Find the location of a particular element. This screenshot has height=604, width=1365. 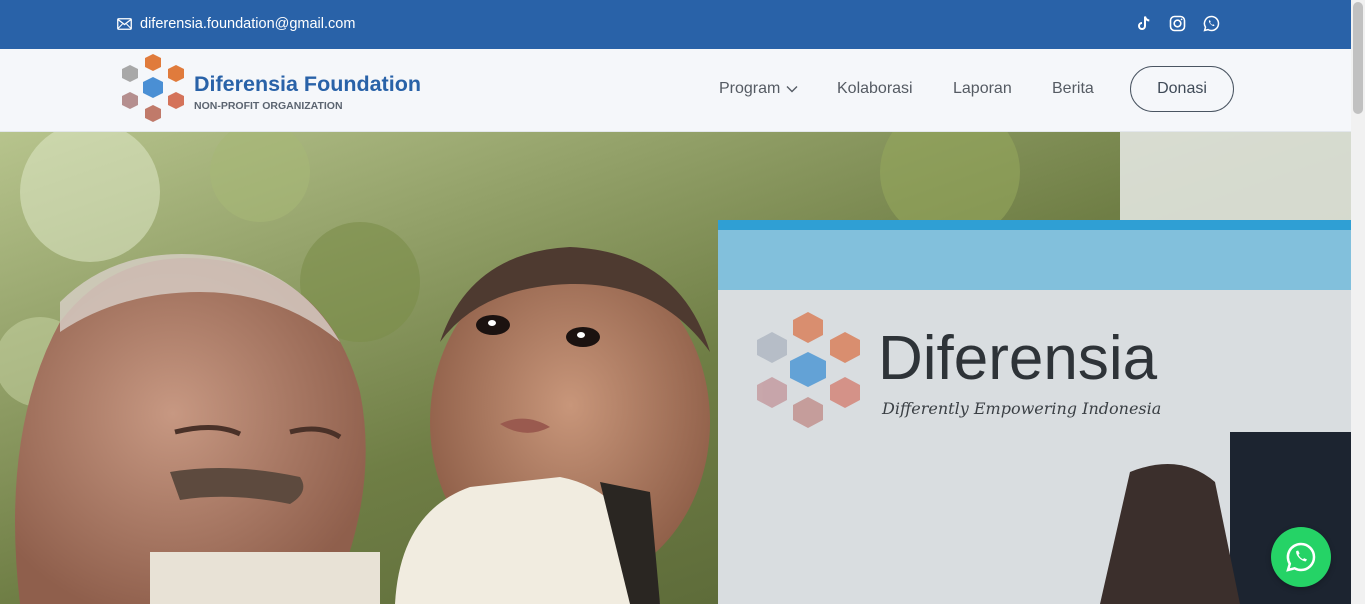

mail-icon is located at coordinates (124, 24).